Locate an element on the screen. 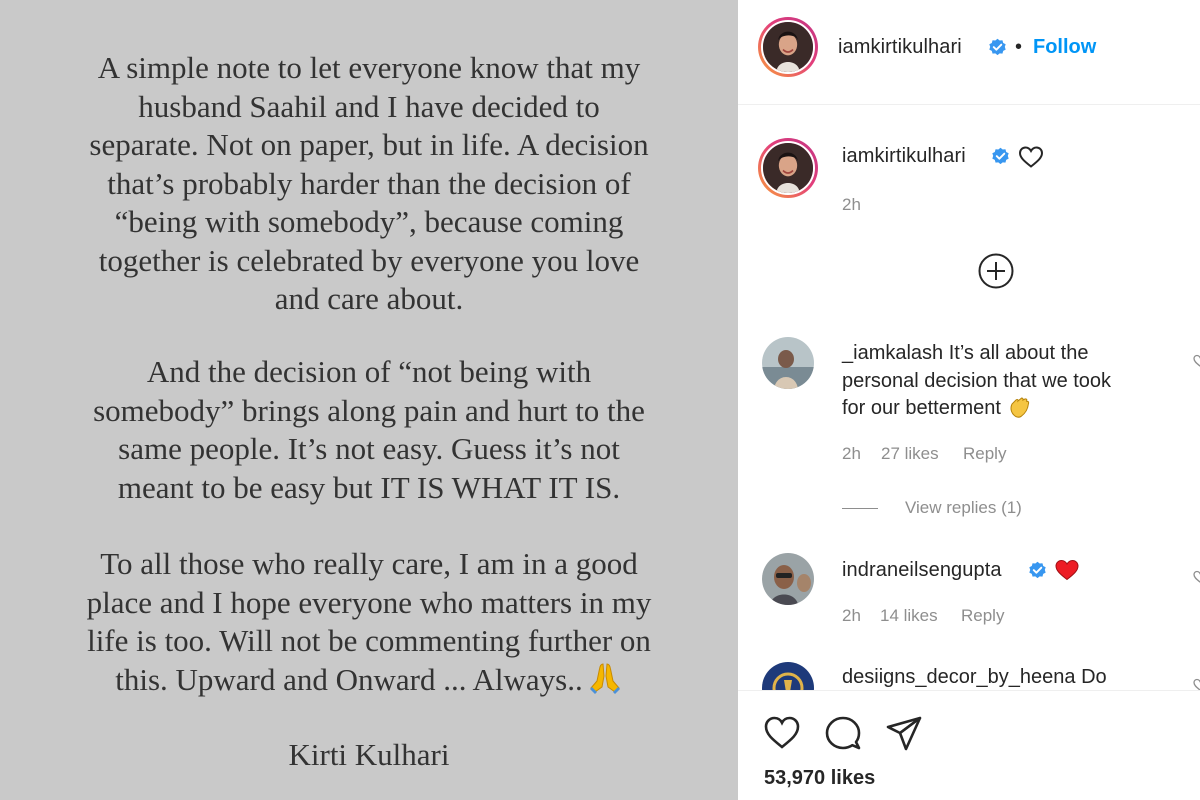  like-count: 53,970 likes is located at coordinates (819, 778).